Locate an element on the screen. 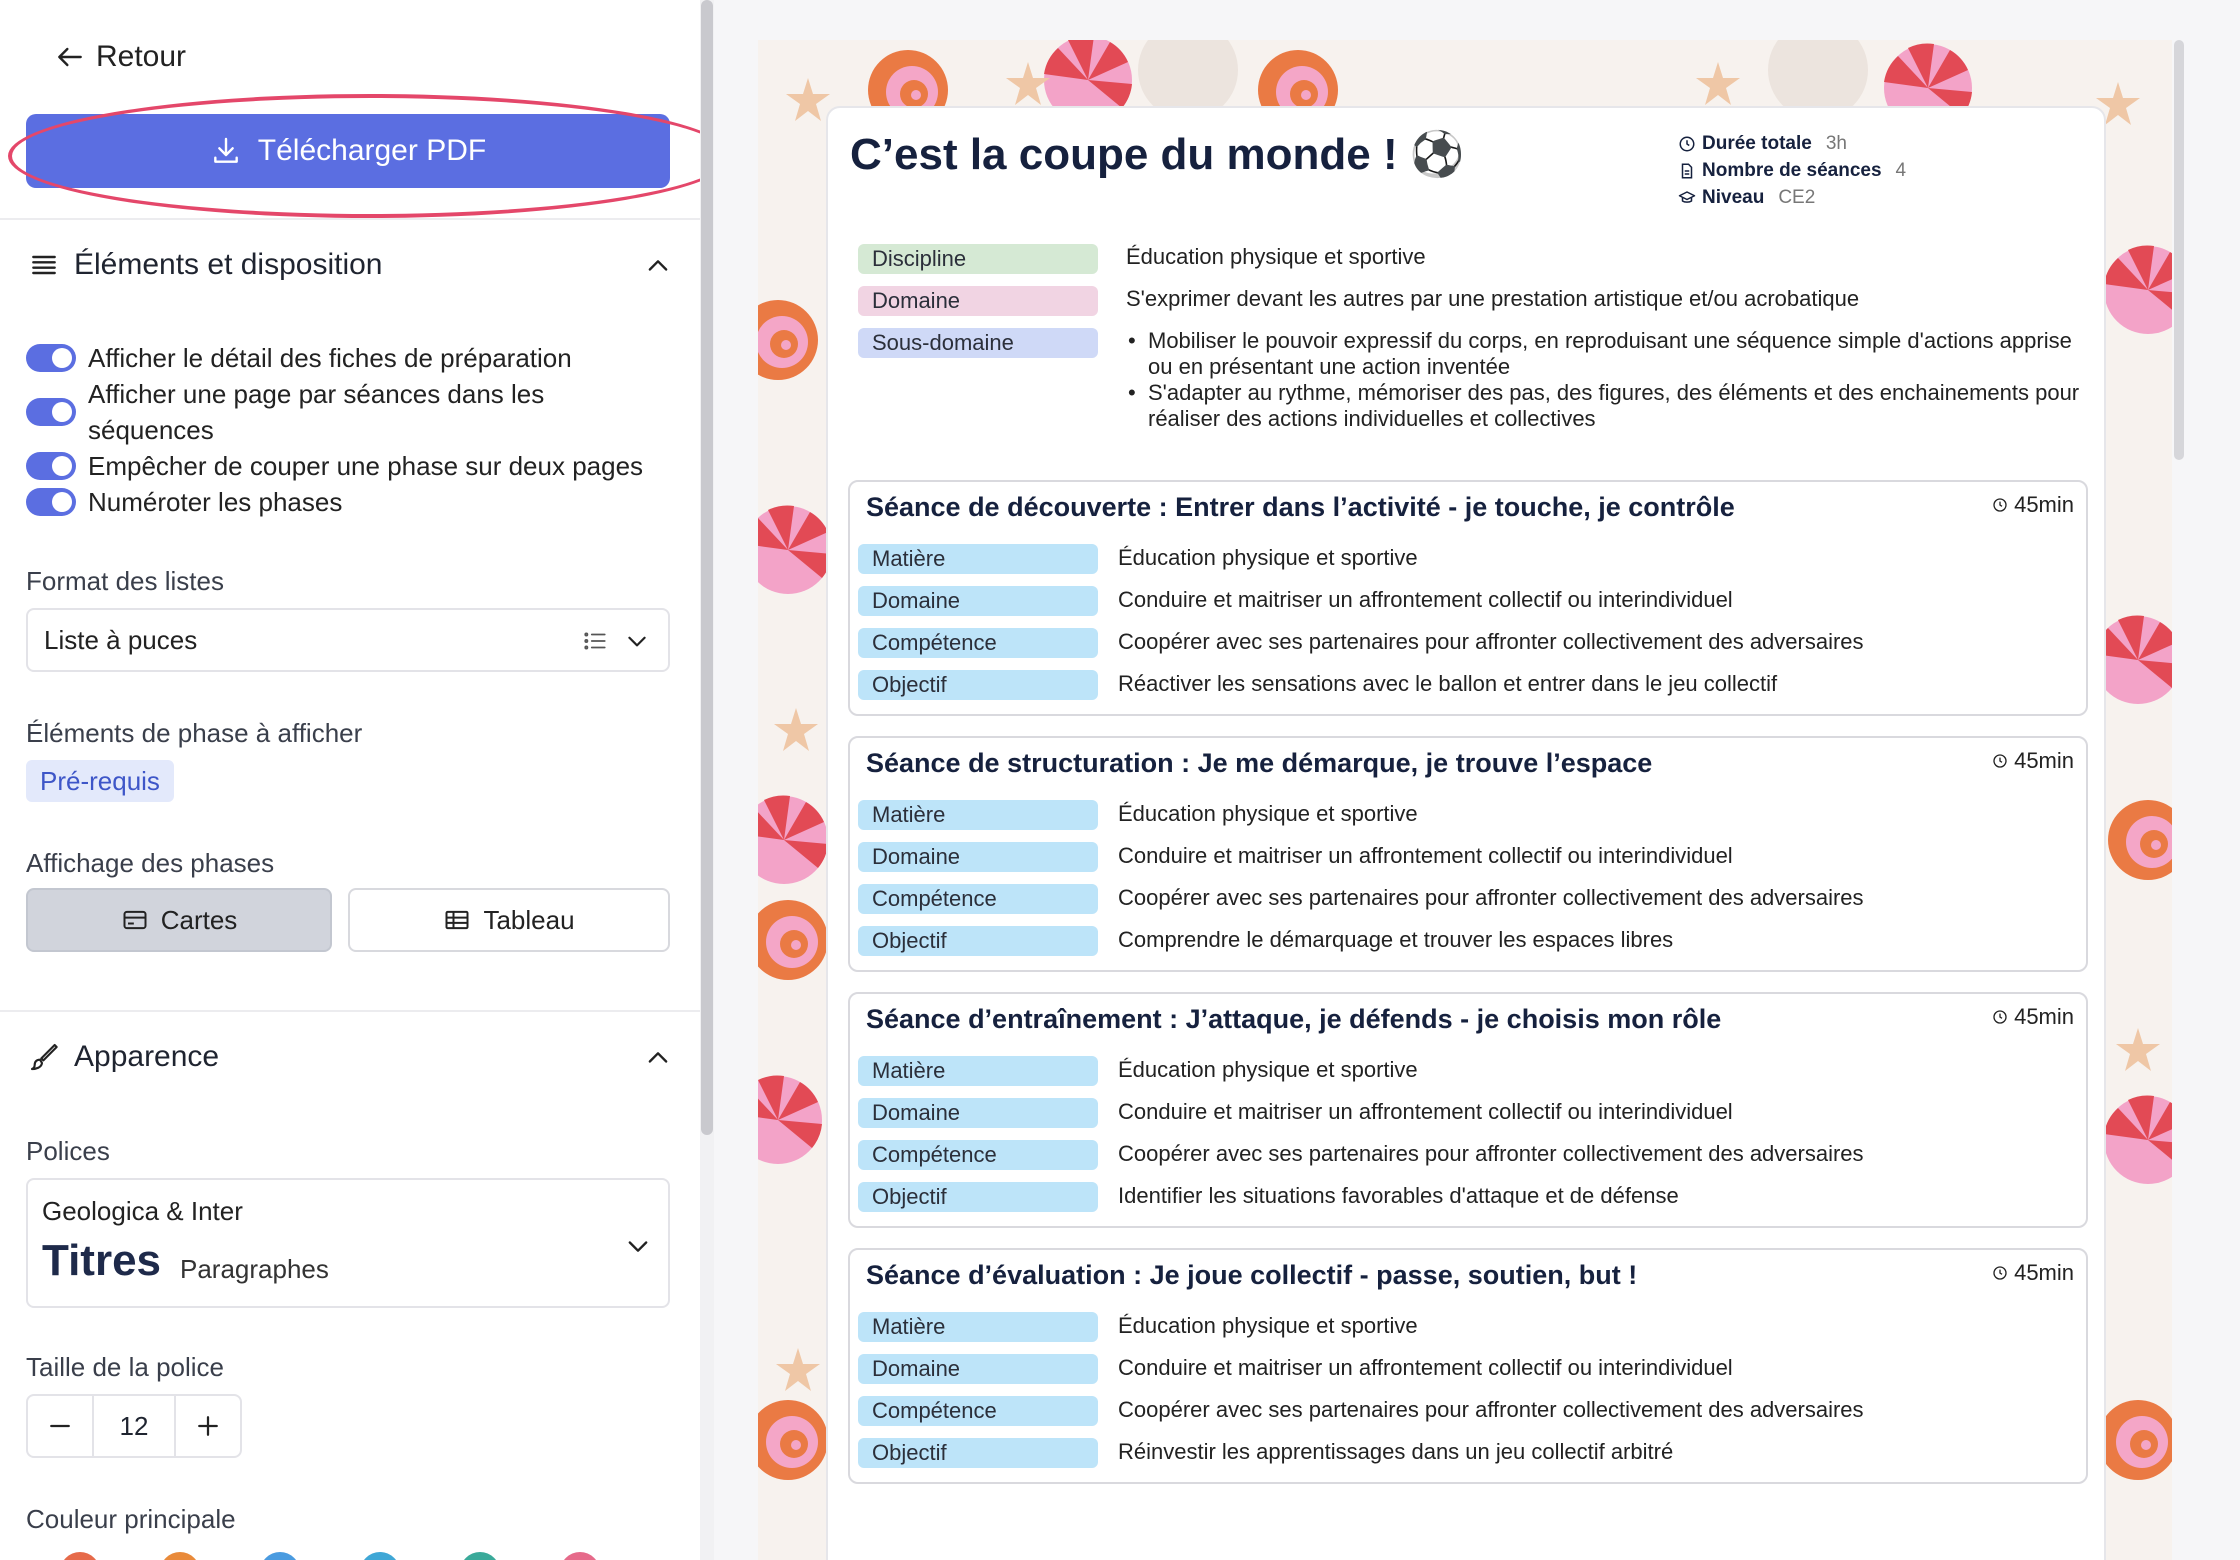 Image resolution: width=2240 pixels, height=1560 pixels. font-select: Geologica & Inter Titres Paragraphes is located at coordinates (348, 1243).